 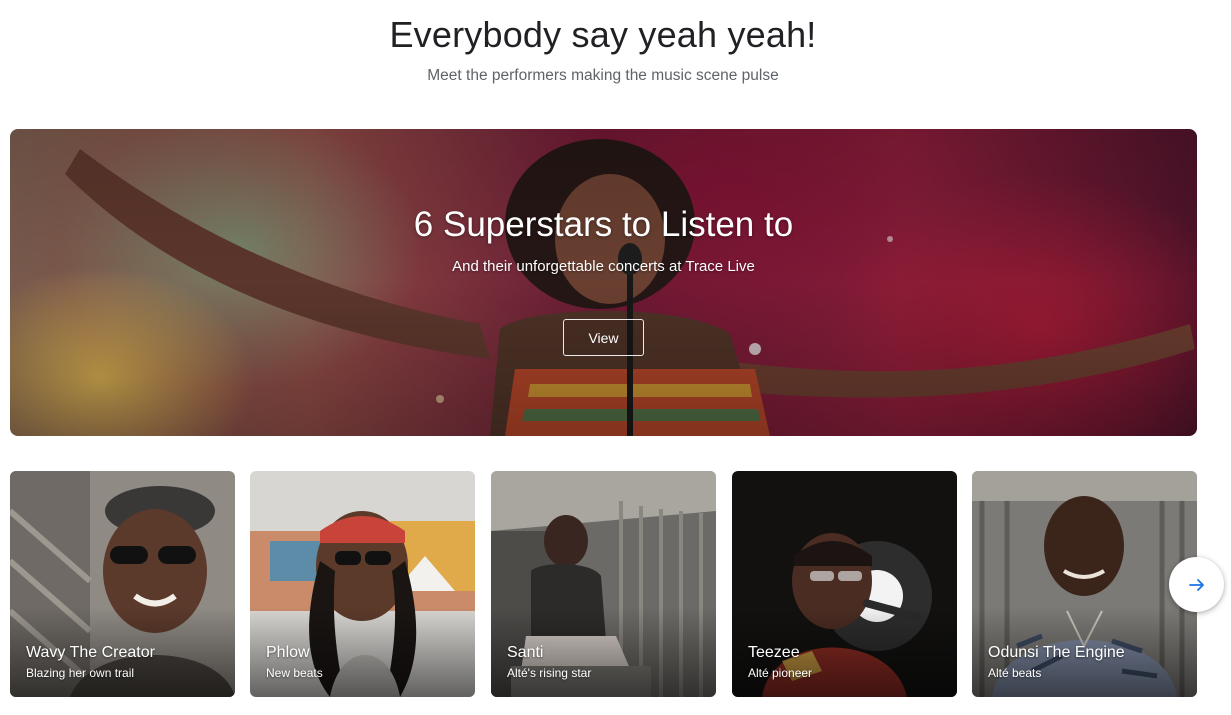 I want to click on page-title: Everybody say yeah yeah!, so click(x=603, y=34).